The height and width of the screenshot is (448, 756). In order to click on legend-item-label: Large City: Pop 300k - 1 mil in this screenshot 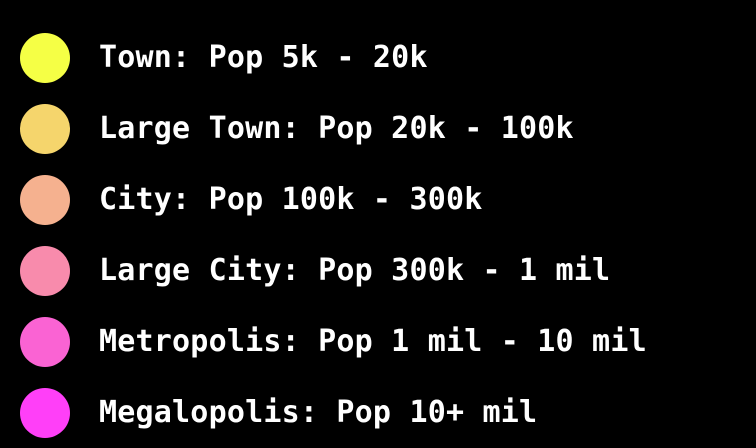, I will do `click(355, 270)`.